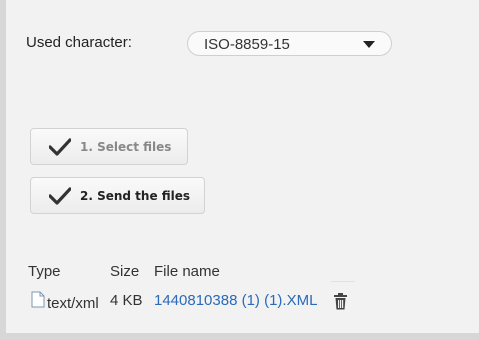 This screenshot has height=340, width=479. What do you see at coordinates (135, 196) in the screenshot?
I see `send-files-label: 2. Send the files` at bounding box center [135, 196].